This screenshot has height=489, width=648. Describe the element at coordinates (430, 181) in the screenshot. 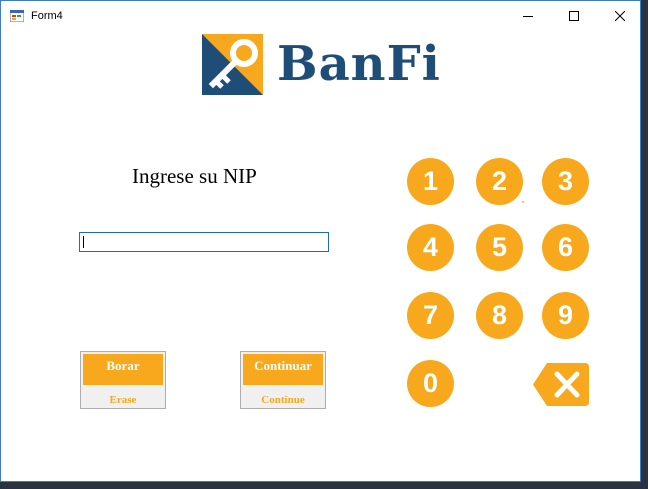

I see `key-1: 1` at that location.